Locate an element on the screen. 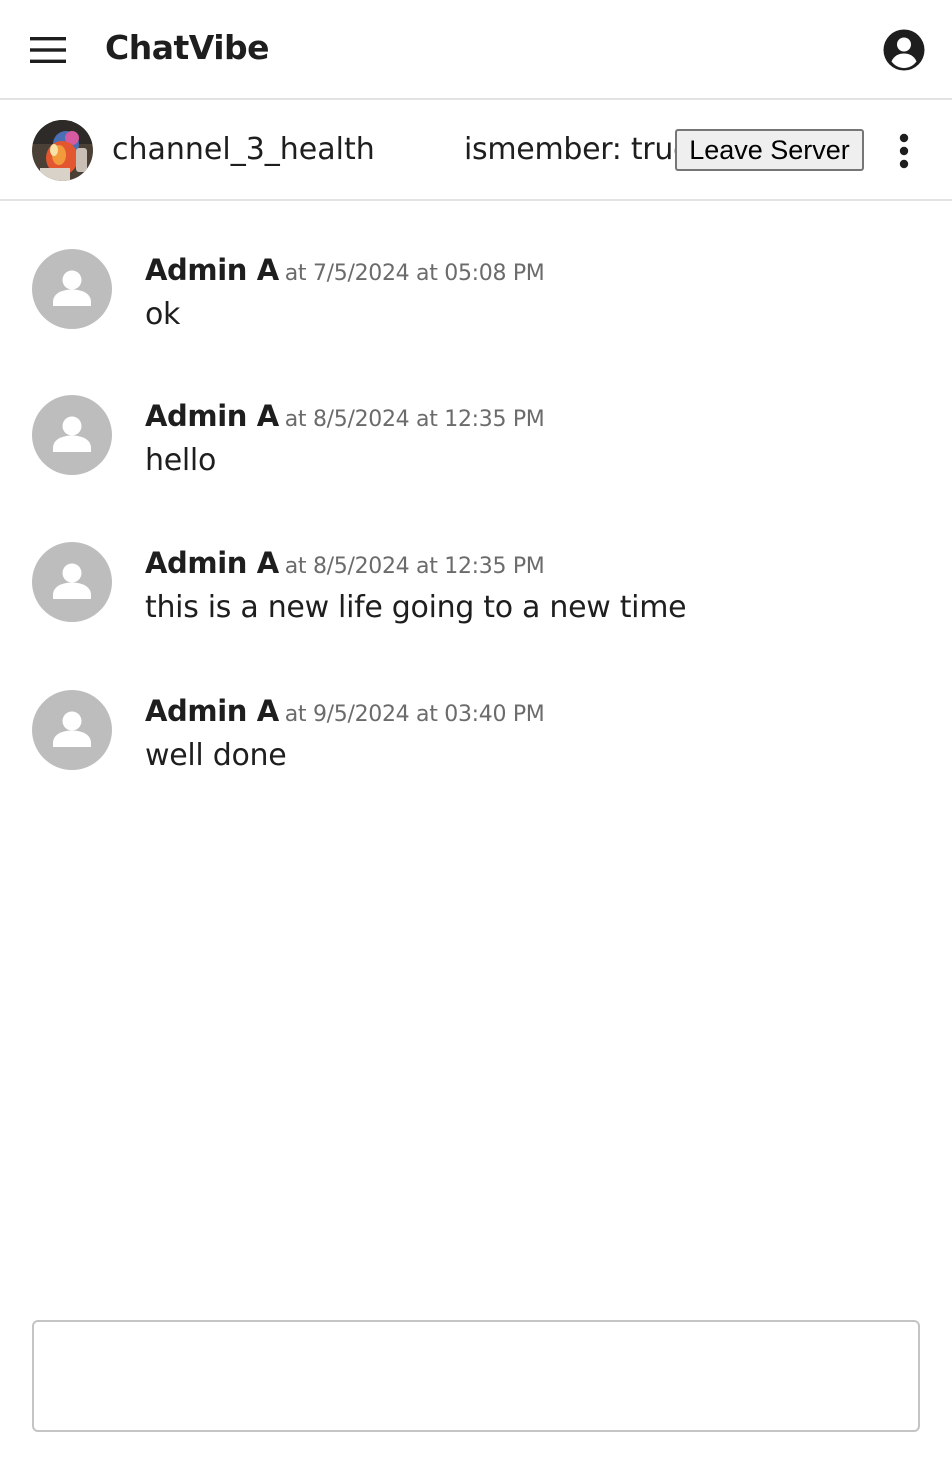 The height and width of the screenshot is (1464, 952). menu-button is located at coordinates (48, 50).